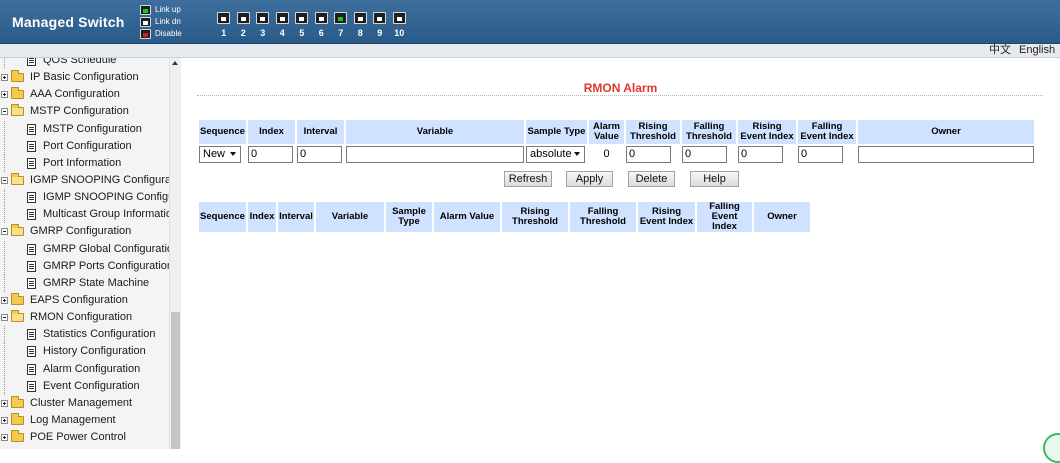 This screenshot has height=463, width=1060. Describe the element at coordinates (84, 146) in the screenshot. I see `sidebar-item-6: Port Configuration` at that location.